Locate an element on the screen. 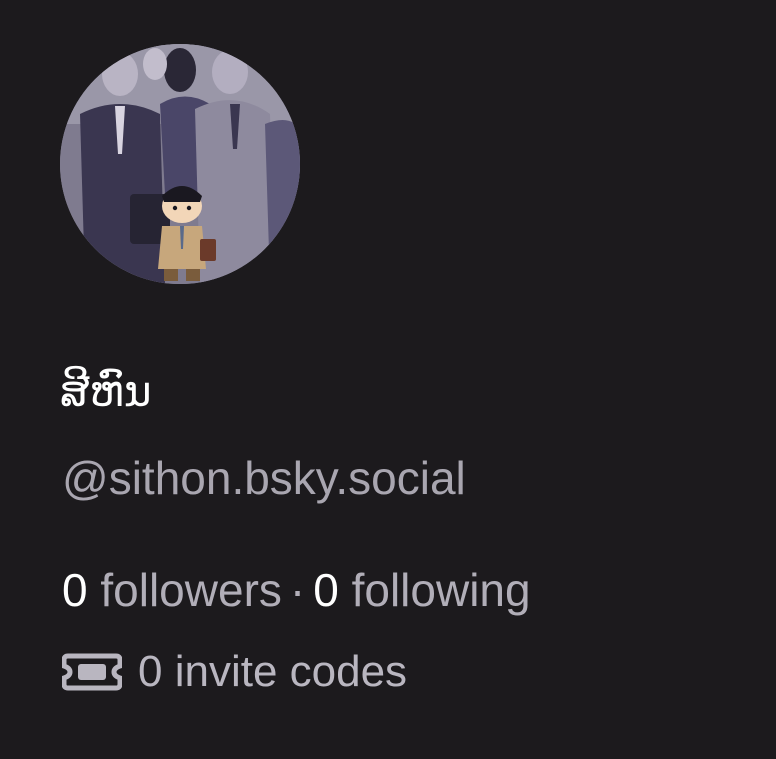 The height and width of the screenshot is (759, 776). ticket-icon is located at coordinates (92, 672).